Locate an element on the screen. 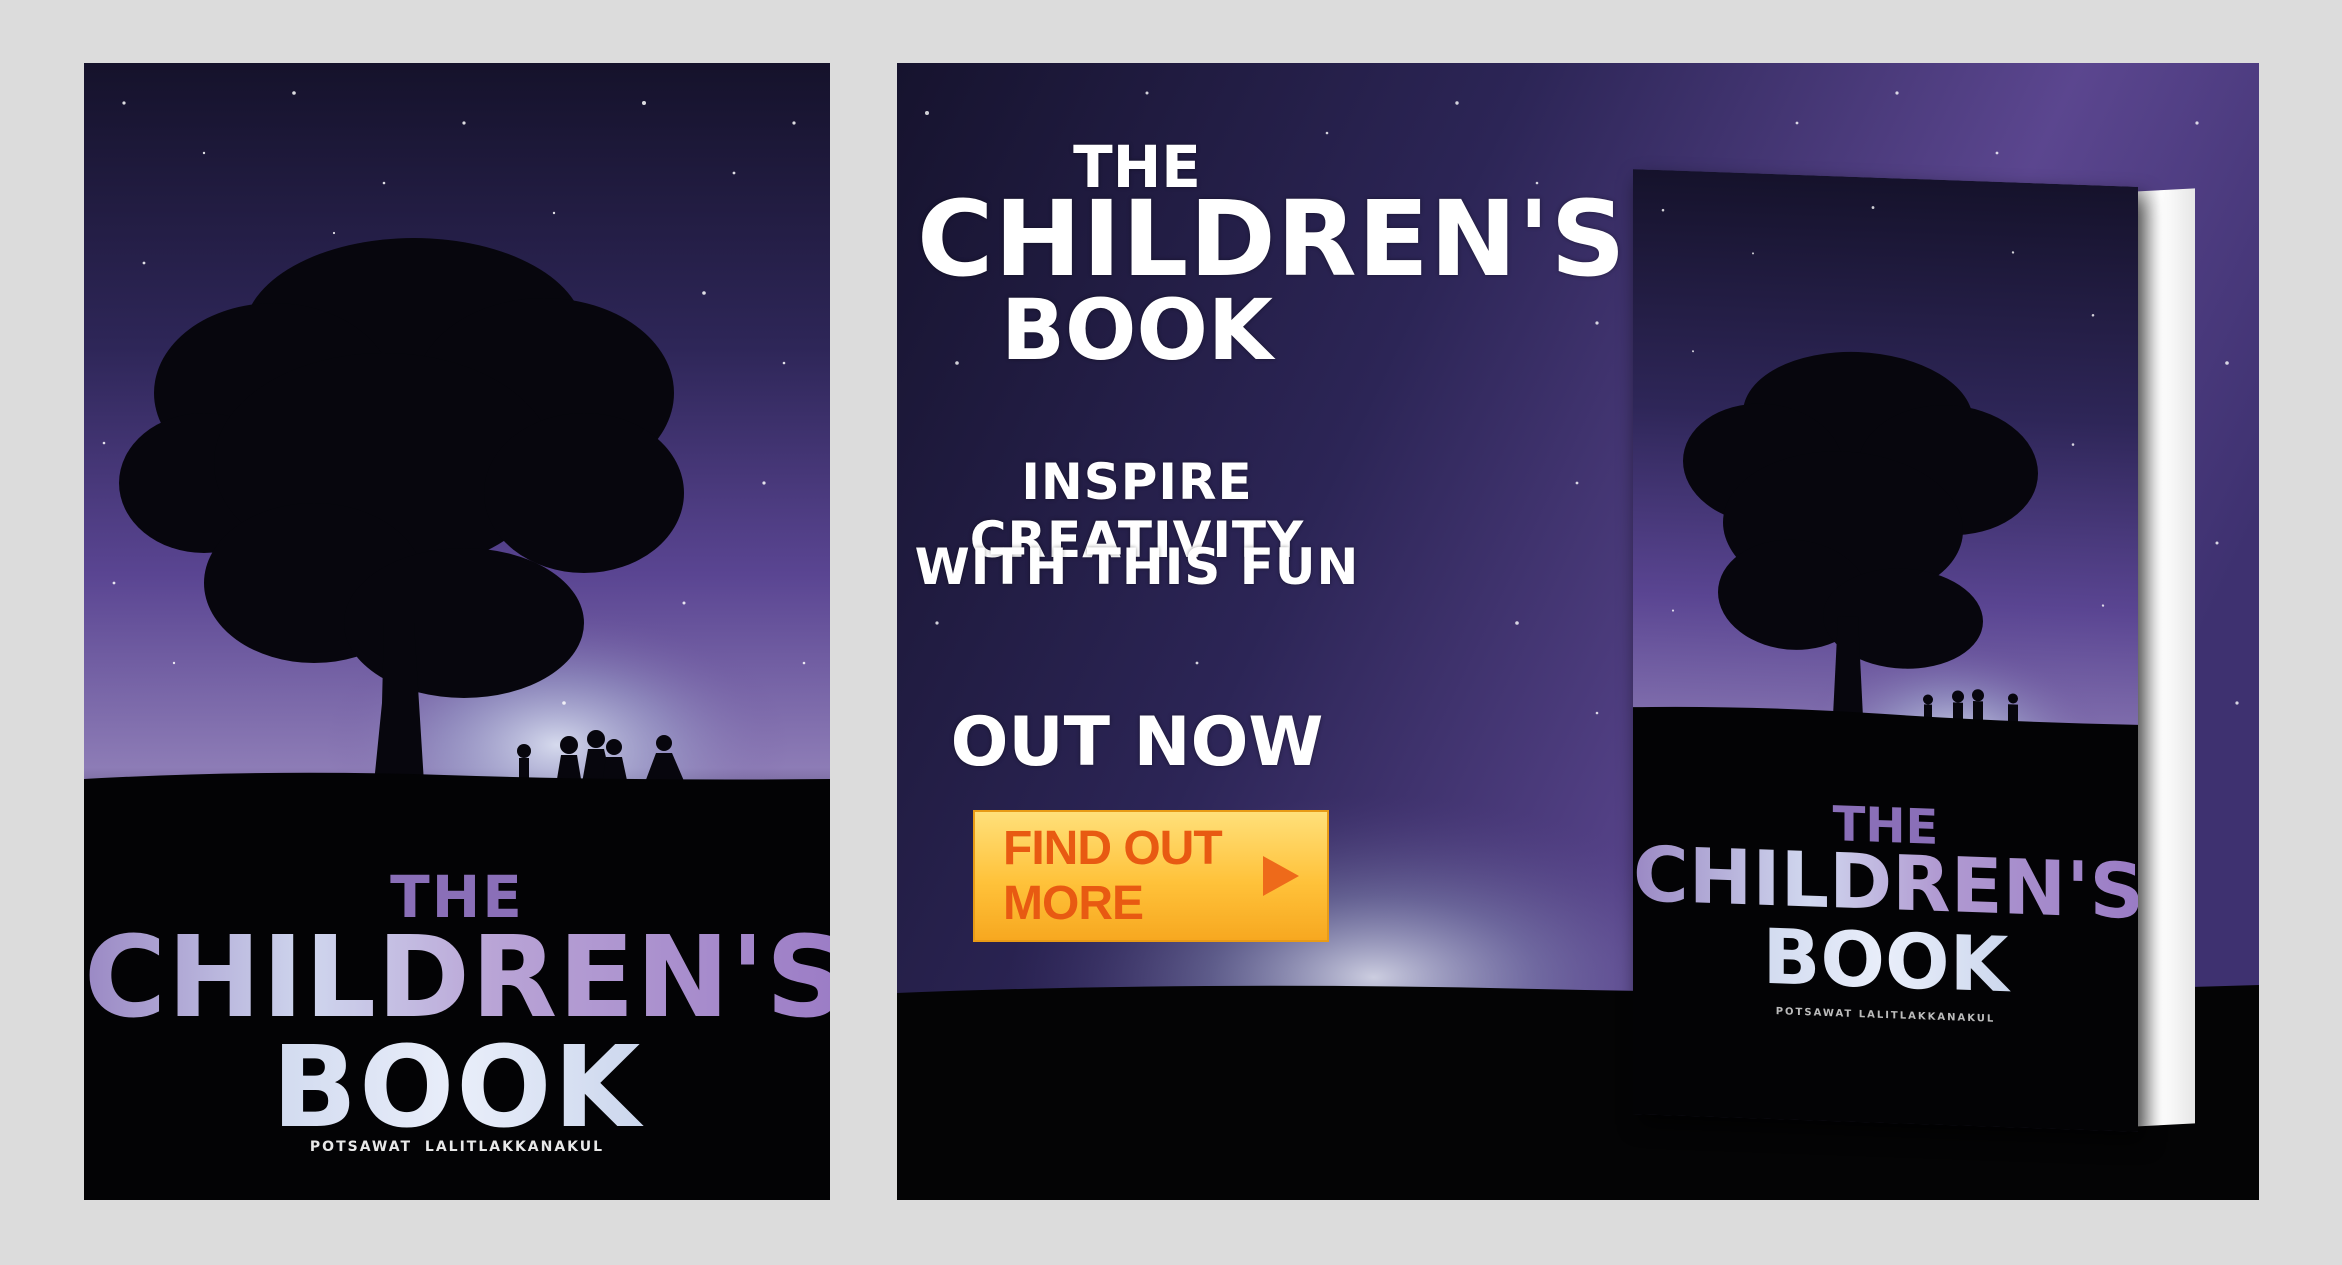 Image resolution: width=2342 pixels, height=1265 pixels. cover-title-book: BOOK is located at coordinates (457, 1088).